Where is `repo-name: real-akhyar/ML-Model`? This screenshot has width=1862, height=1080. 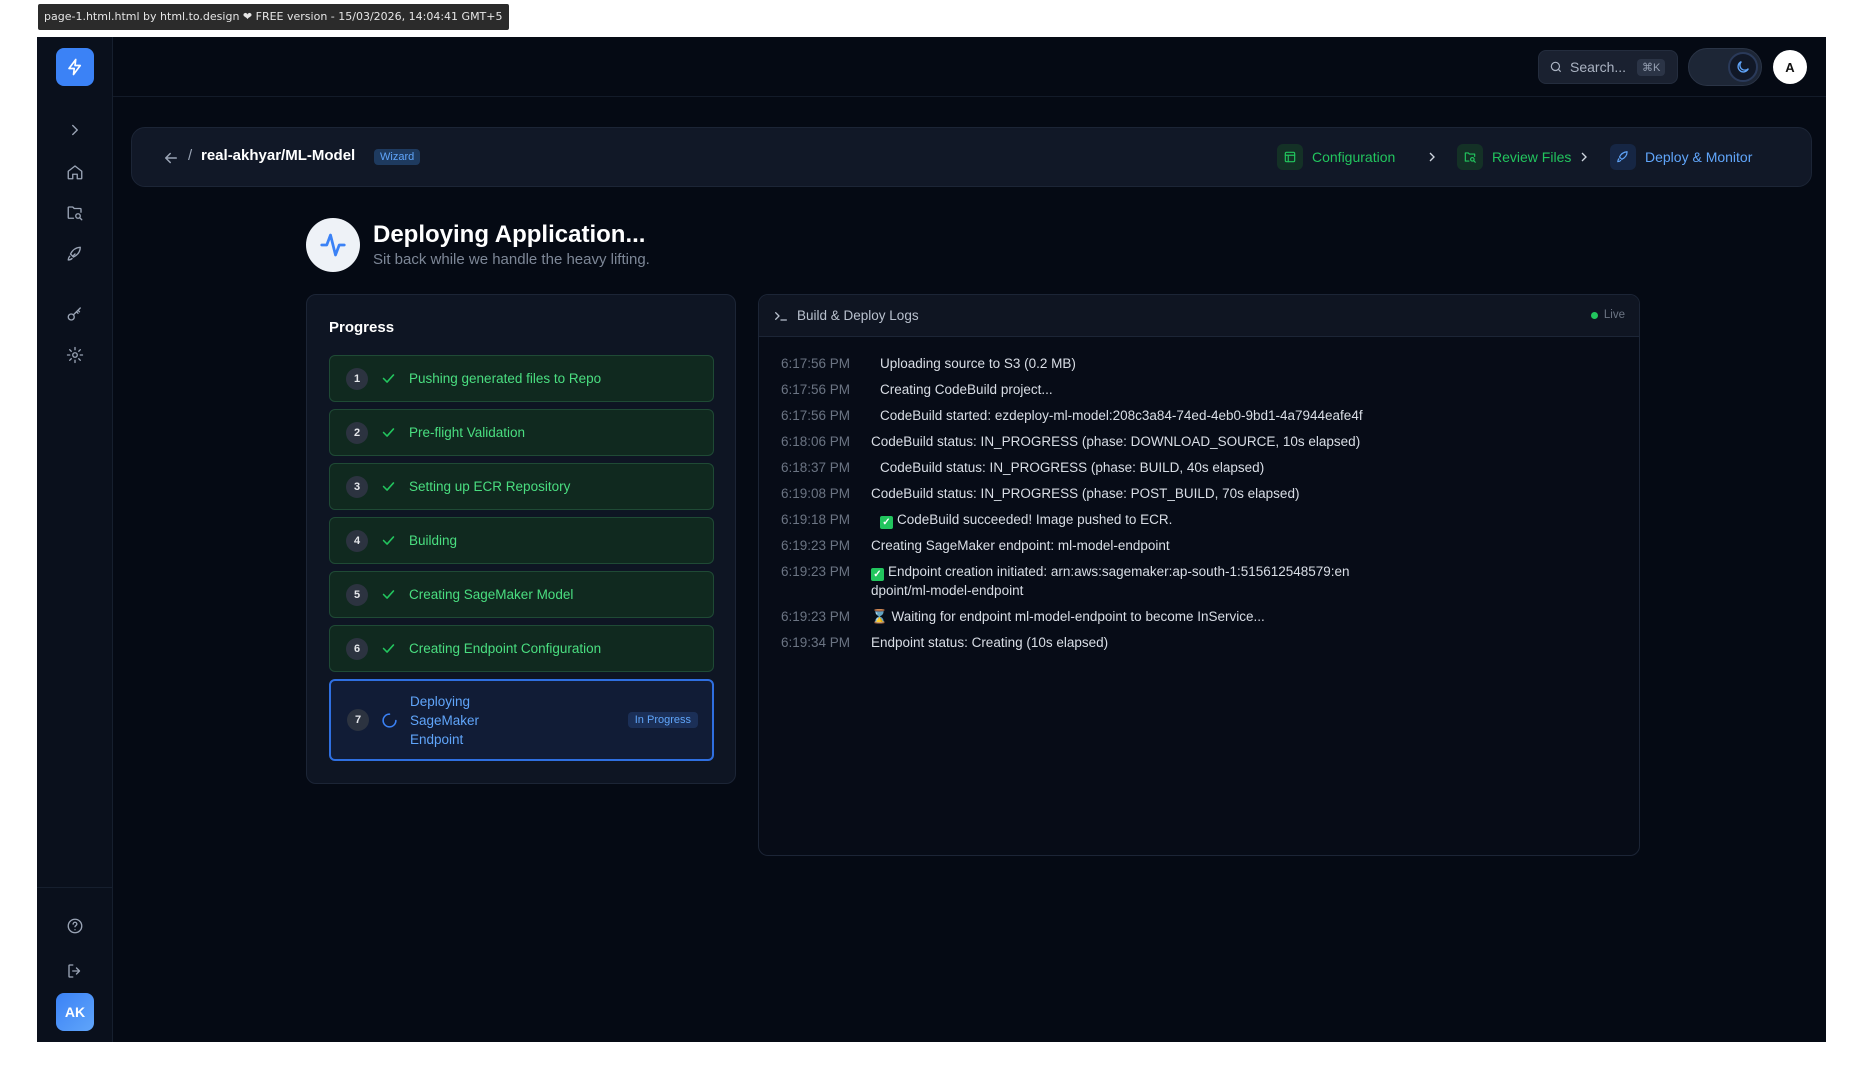
repo-name: real-akhyar/ML-Model is located at coordinates (278, 155).